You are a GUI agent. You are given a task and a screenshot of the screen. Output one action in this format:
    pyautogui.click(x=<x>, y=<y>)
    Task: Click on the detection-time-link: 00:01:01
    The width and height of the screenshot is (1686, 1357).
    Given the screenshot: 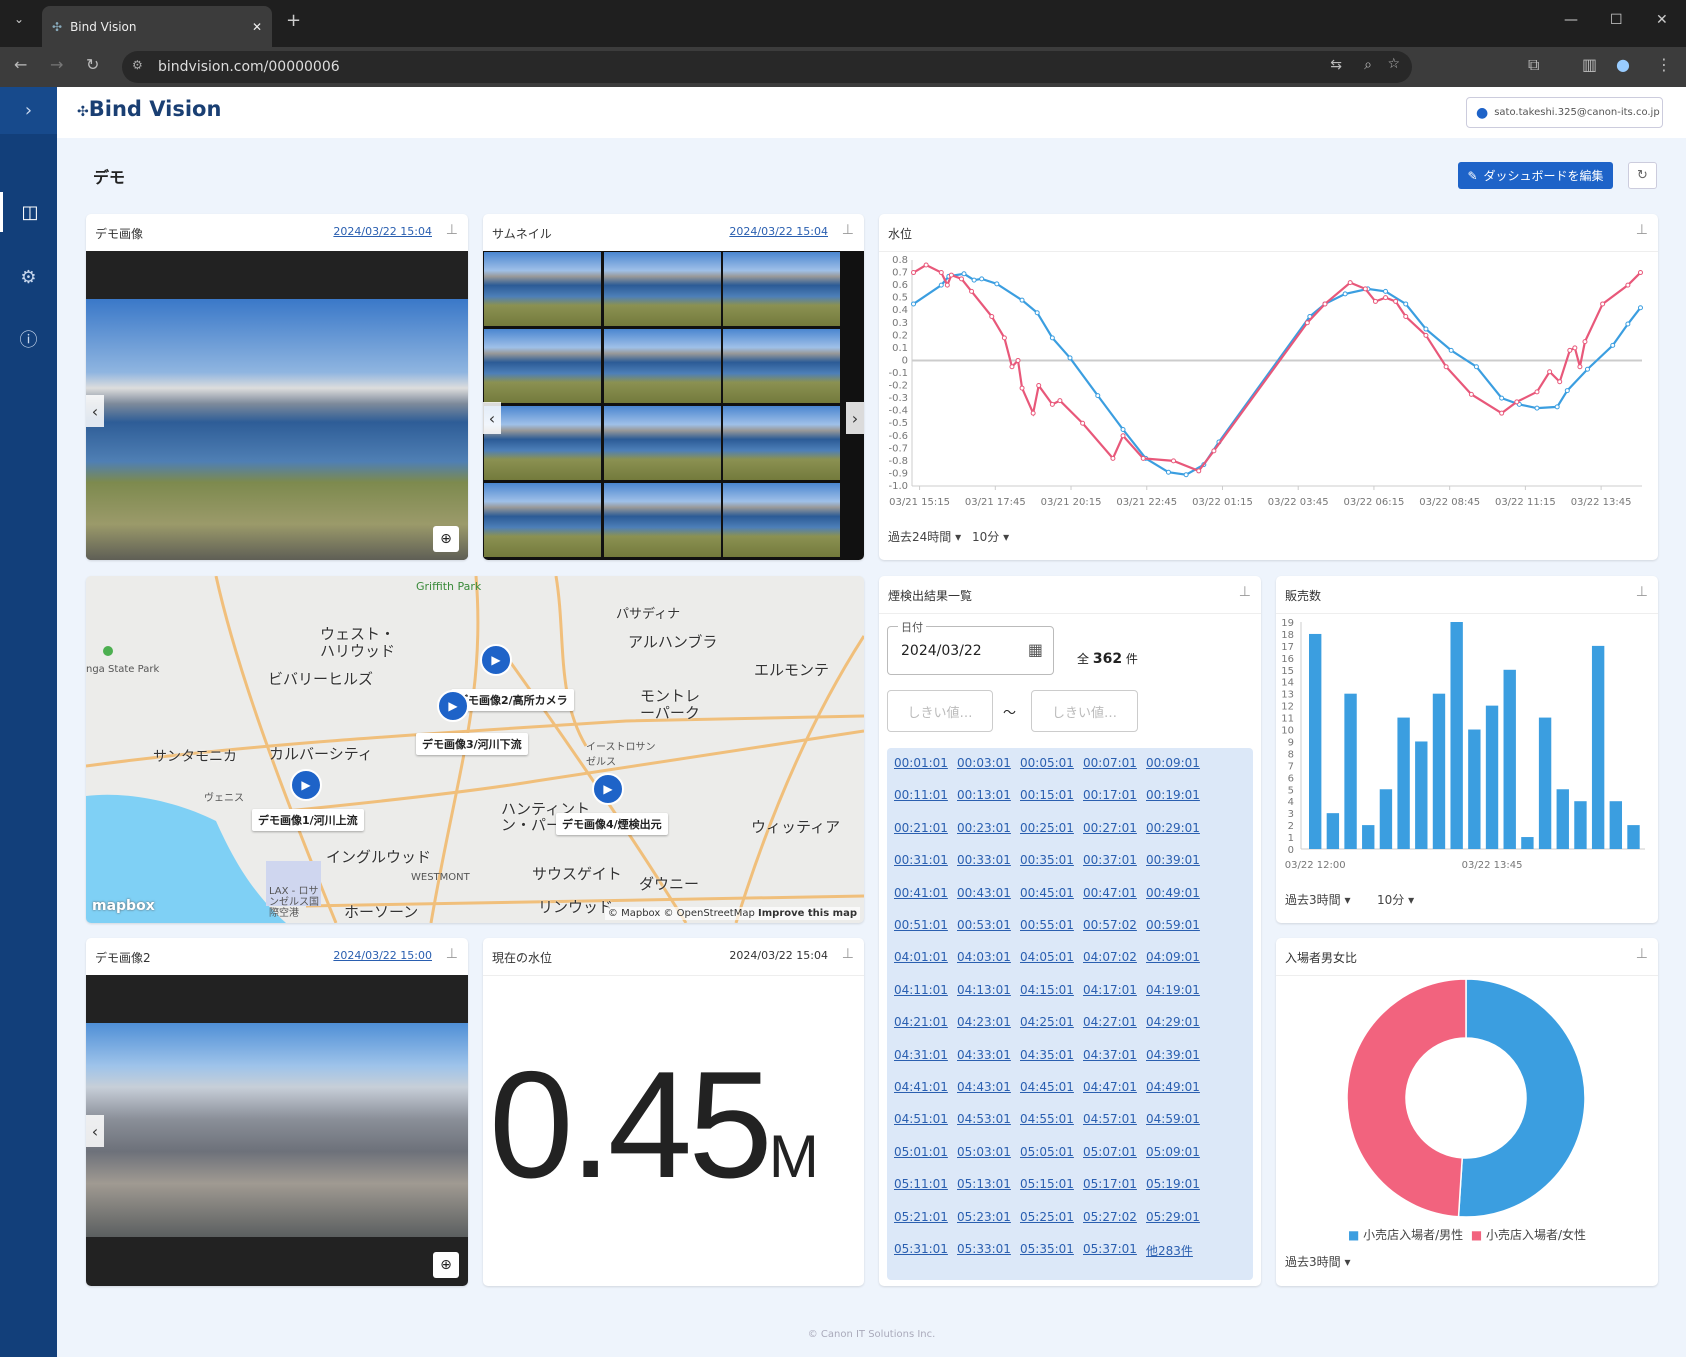 What is the action you would take?
    pyautogui.click(x=921, y=763)
    